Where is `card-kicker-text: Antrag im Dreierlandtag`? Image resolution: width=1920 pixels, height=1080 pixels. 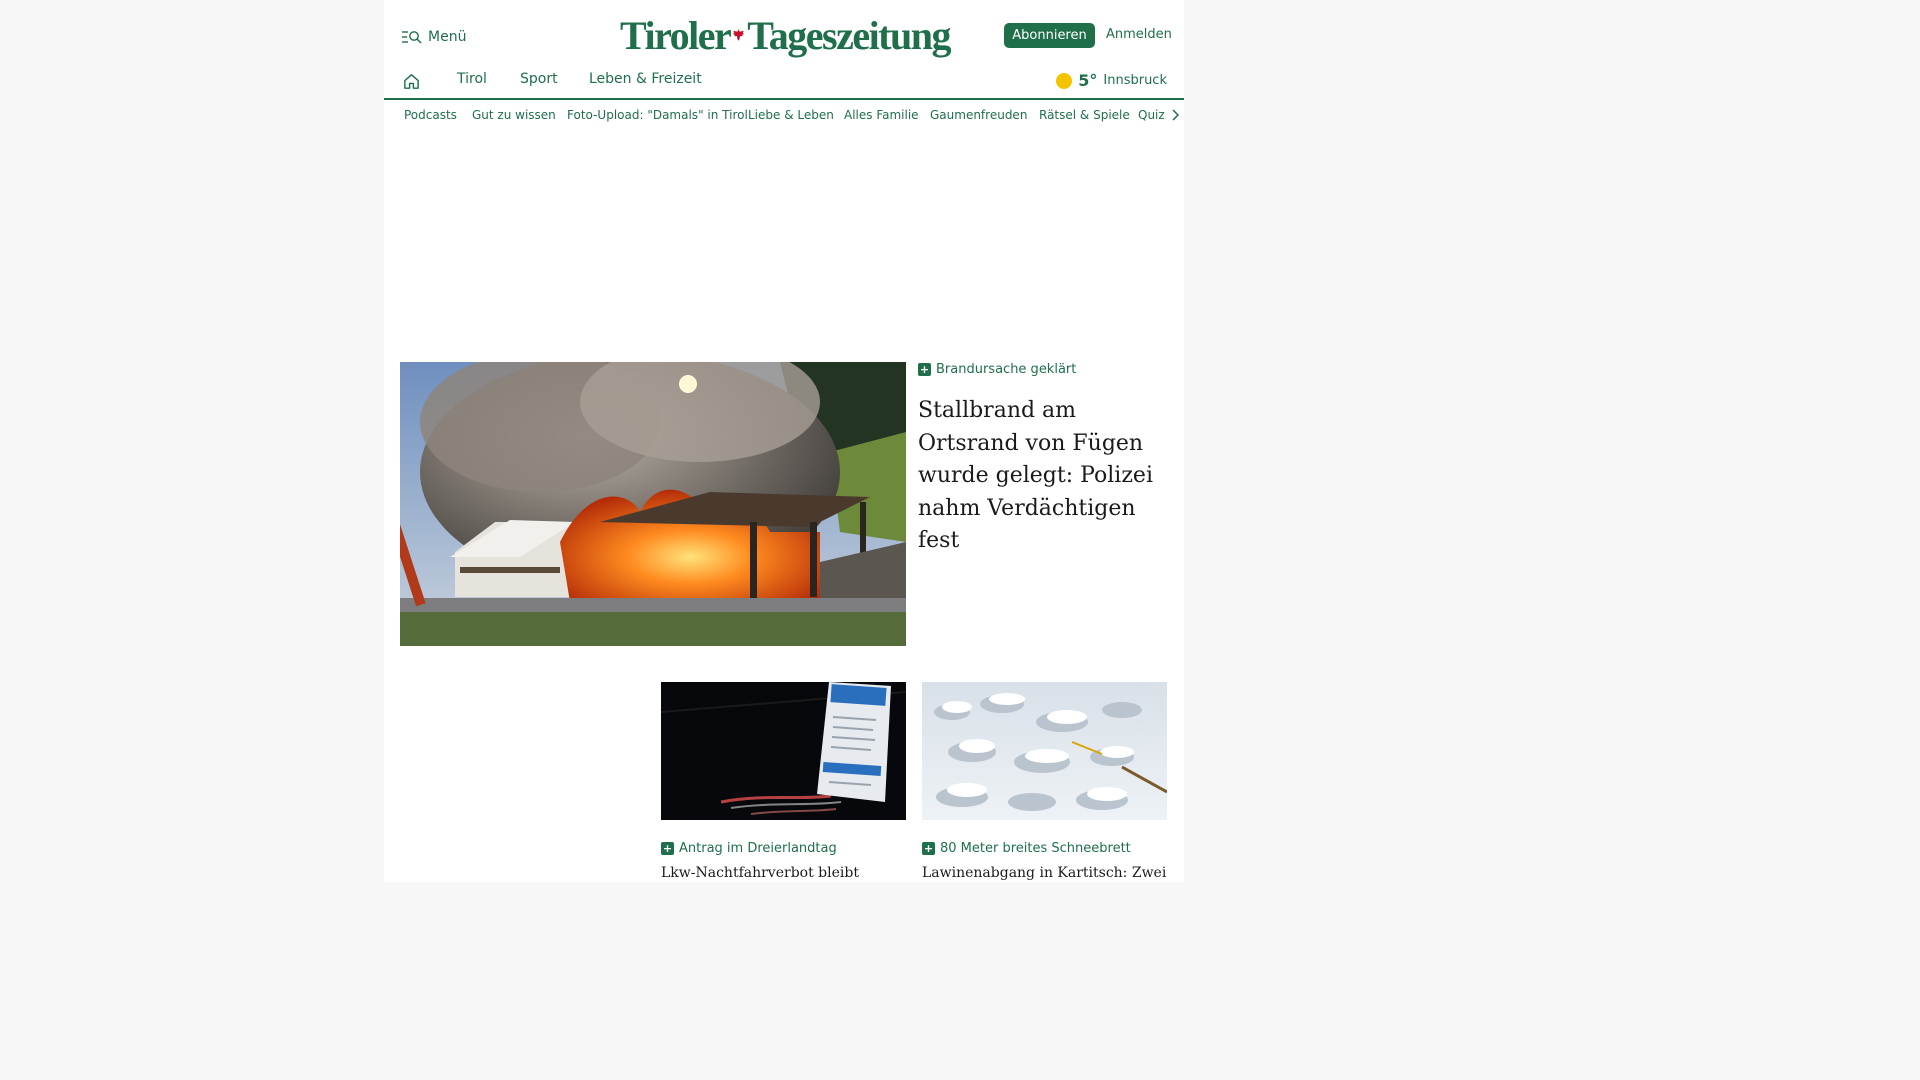
card-kicker-text: Antrag im Dreierlandtag is located at coordinates (758, 848).